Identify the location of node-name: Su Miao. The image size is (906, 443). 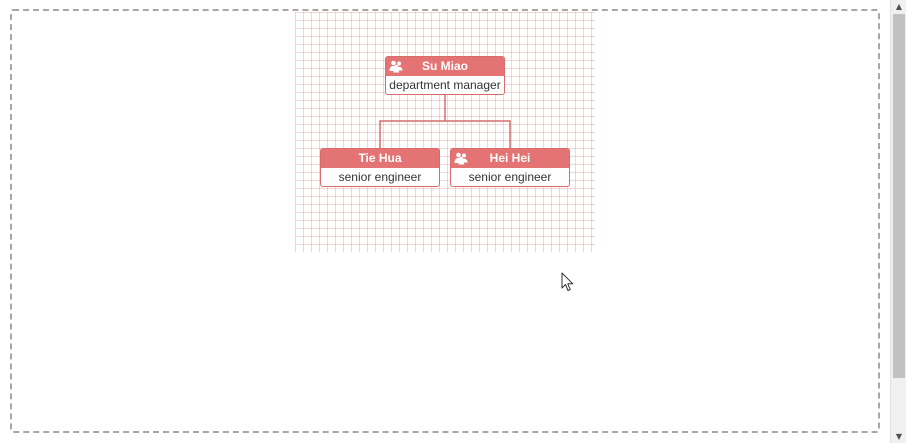
(444, 66).